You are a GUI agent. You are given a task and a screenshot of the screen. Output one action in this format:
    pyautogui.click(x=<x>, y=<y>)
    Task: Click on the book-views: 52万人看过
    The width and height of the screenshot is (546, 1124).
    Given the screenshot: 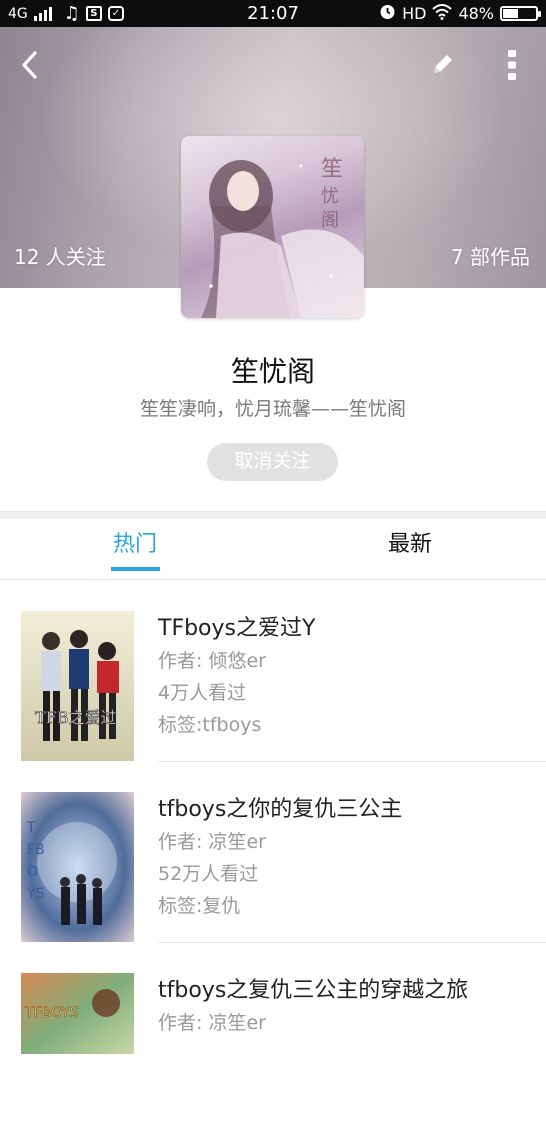 What is the action you would take?
    pyautogui.click(x=208, y=874)
    